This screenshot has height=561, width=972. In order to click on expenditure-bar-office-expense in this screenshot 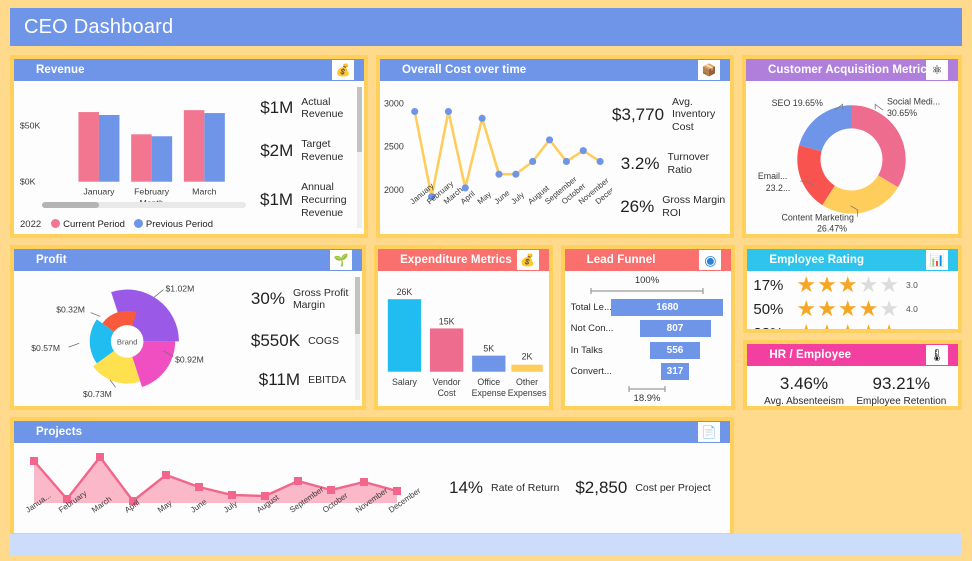, I will do `click(489, 363)`.